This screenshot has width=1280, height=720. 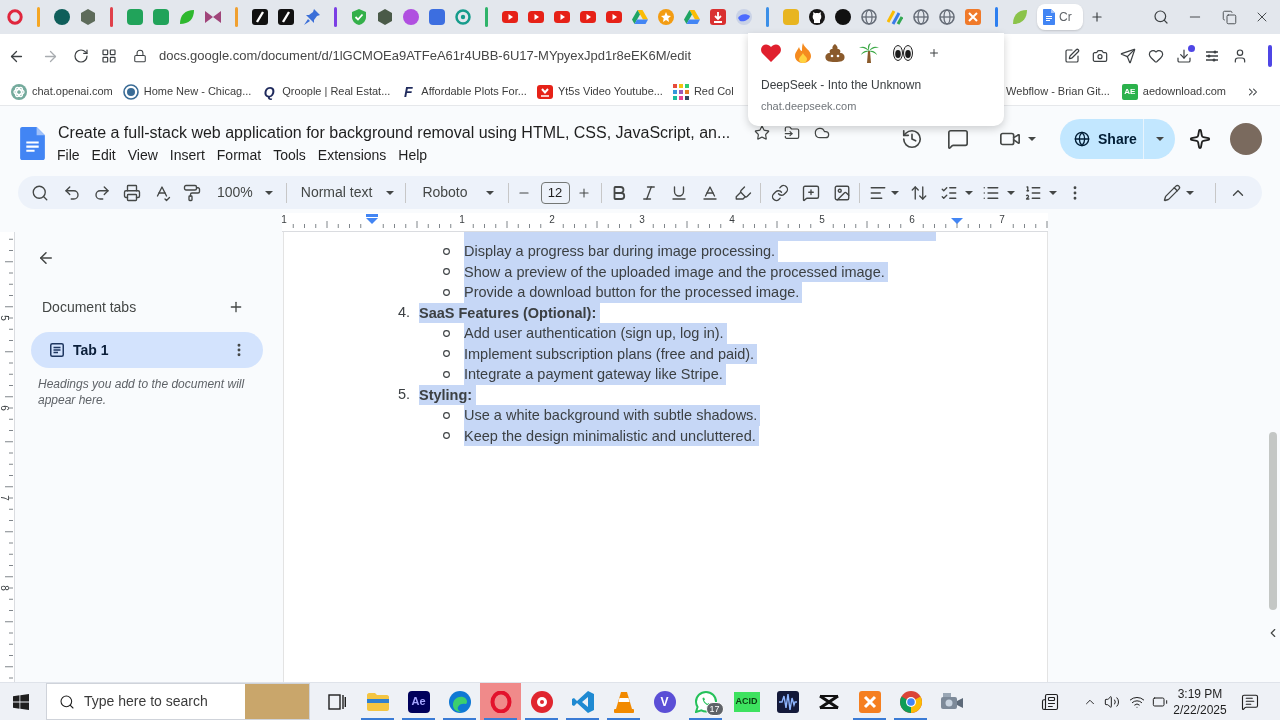 What do you see at coordinates (463, 17) in the screenshot?
I see `swirl-icon` at bounding box center [463, 17].